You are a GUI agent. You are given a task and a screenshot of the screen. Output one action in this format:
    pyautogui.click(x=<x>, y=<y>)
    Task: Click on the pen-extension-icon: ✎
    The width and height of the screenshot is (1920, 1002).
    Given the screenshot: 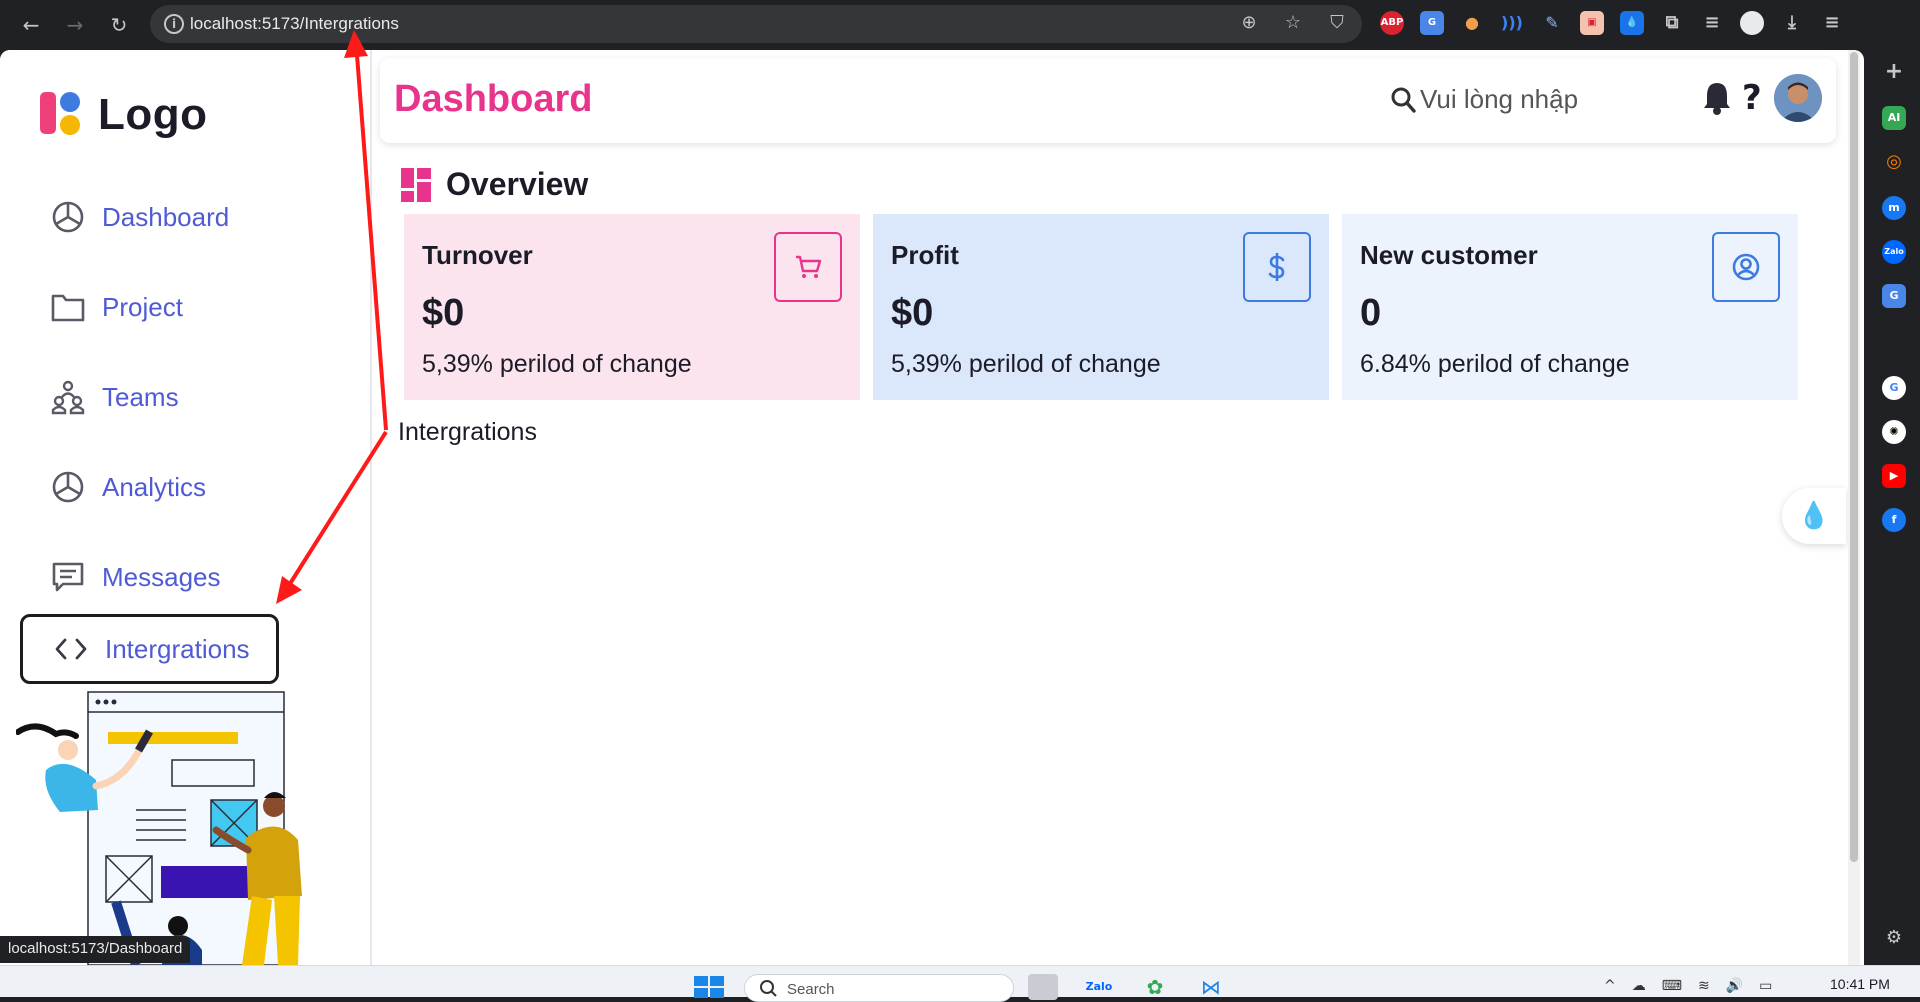 What is the action you would take?
    pyautogui.click(x=1552, y=23)
    